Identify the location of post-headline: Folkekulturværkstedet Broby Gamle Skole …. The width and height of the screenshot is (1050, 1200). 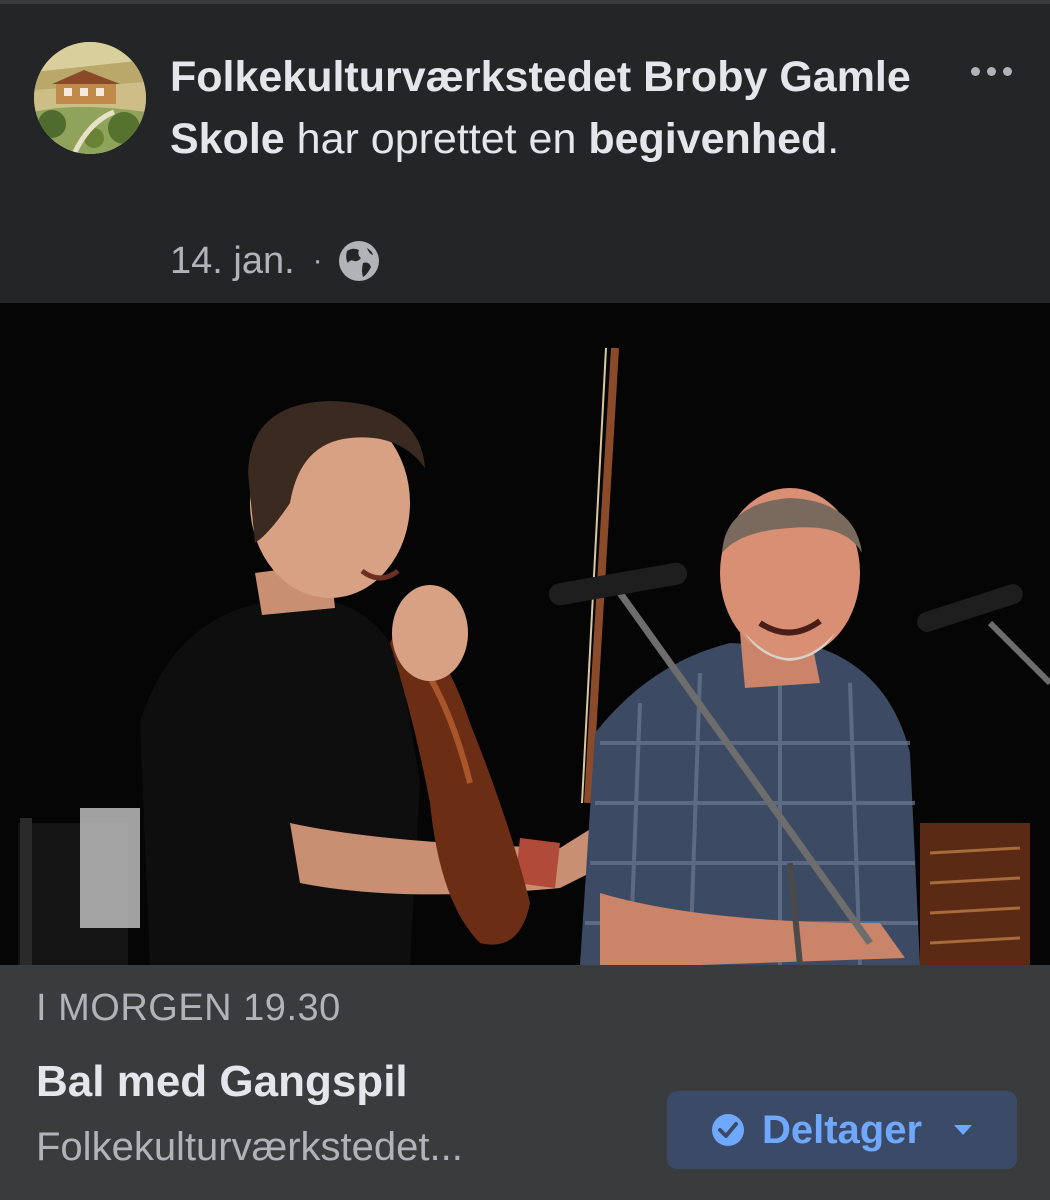
(550, 108).